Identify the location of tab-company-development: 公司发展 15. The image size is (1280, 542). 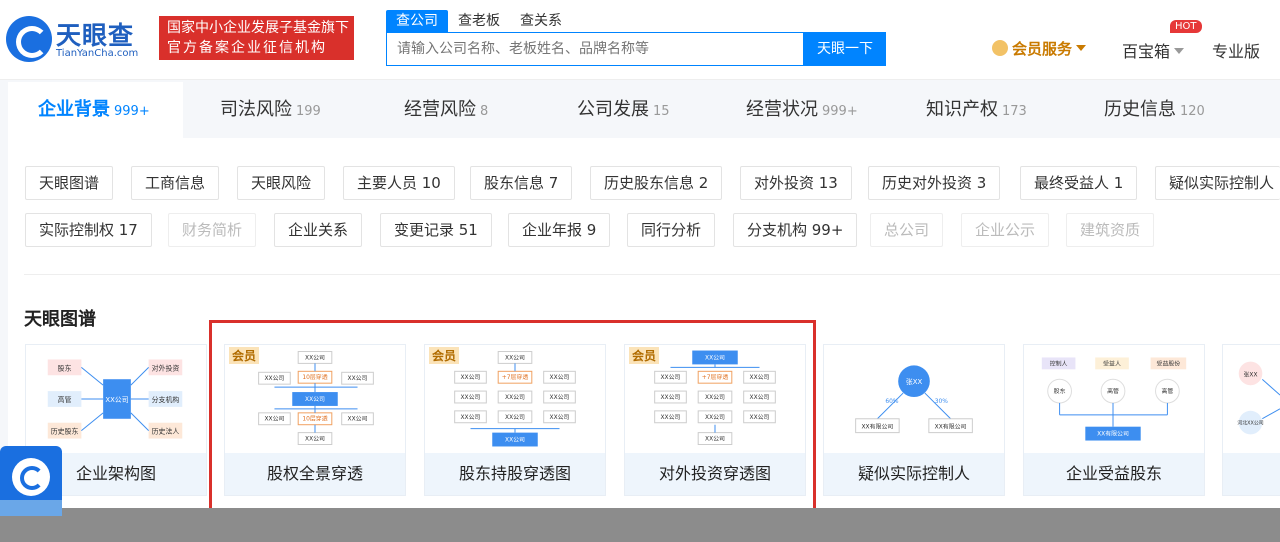
(623, 110).